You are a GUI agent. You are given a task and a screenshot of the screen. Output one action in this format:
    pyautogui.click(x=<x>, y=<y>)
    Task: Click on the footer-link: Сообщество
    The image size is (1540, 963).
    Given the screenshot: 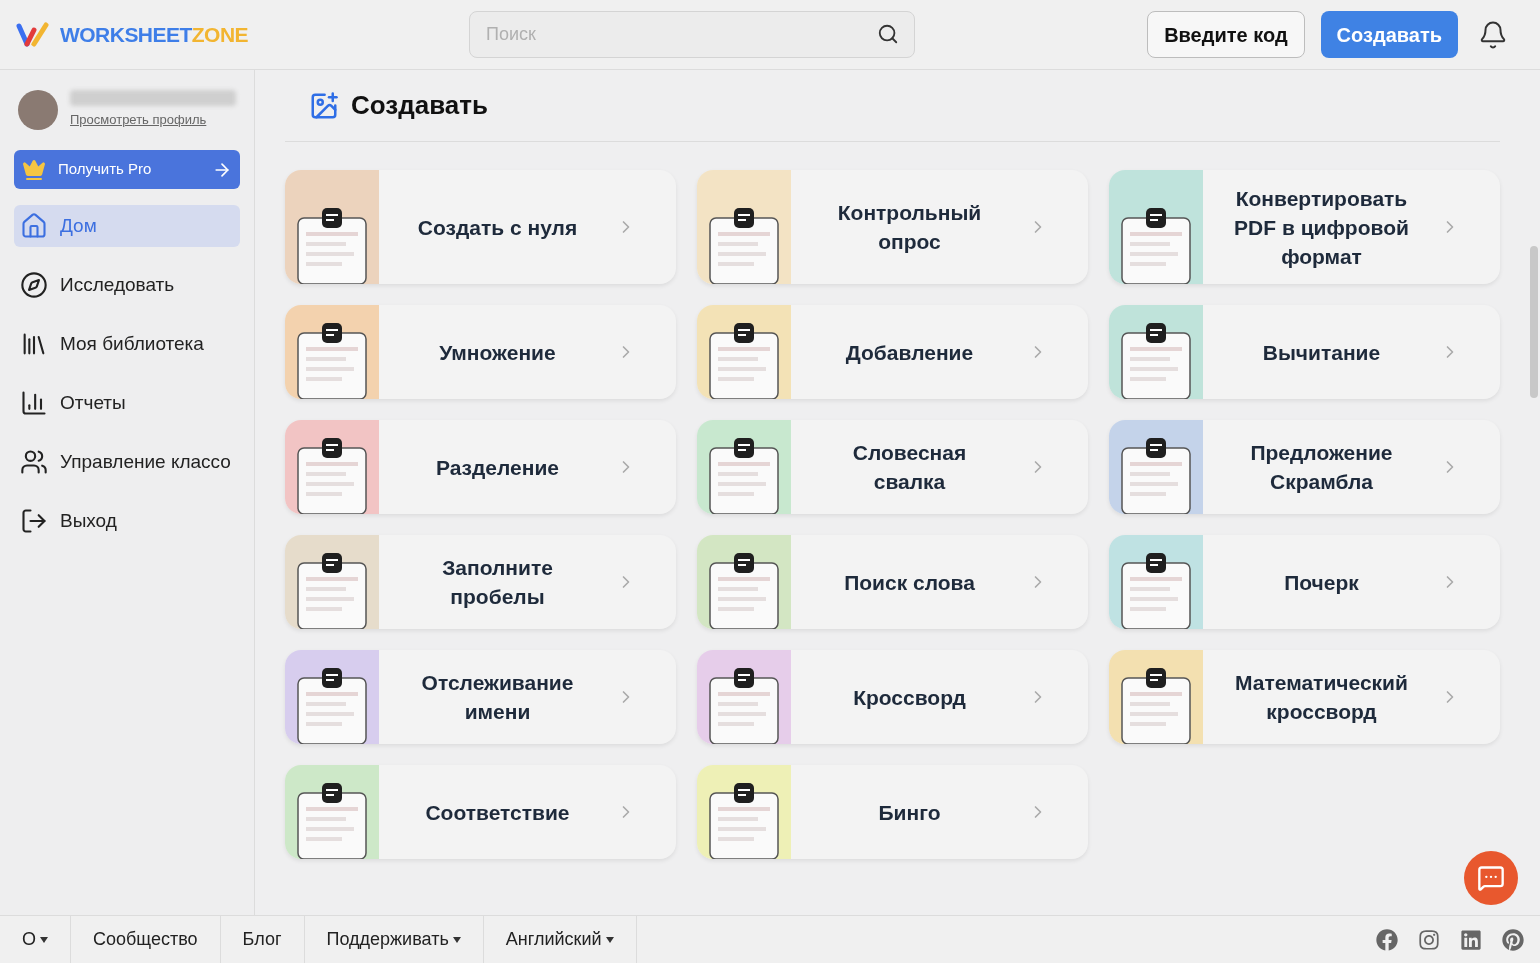 What is the action you would take?
    pyautogui.click(x=146, y=939)
    